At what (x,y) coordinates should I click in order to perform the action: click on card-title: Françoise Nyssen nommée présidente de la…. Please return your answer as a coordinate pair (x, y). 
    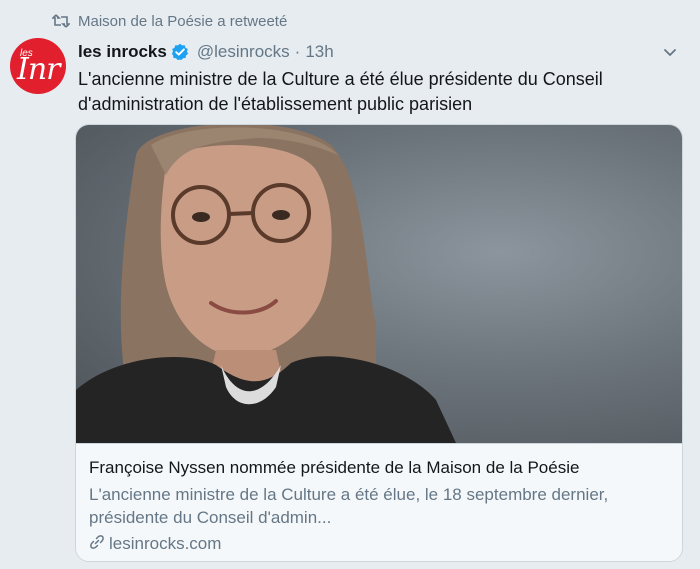
    Looking at the image, I should click on (334, 468).